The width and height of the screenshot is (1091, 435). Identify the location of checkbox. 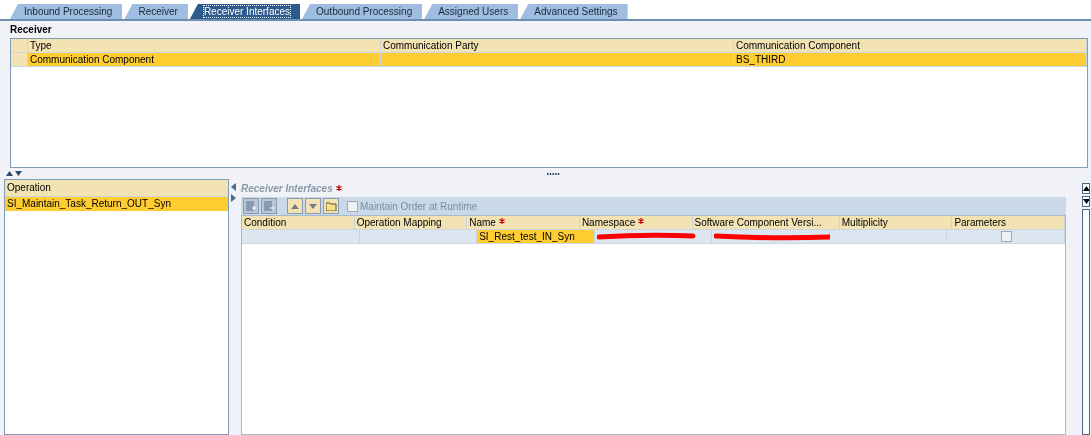
(1007, 236).